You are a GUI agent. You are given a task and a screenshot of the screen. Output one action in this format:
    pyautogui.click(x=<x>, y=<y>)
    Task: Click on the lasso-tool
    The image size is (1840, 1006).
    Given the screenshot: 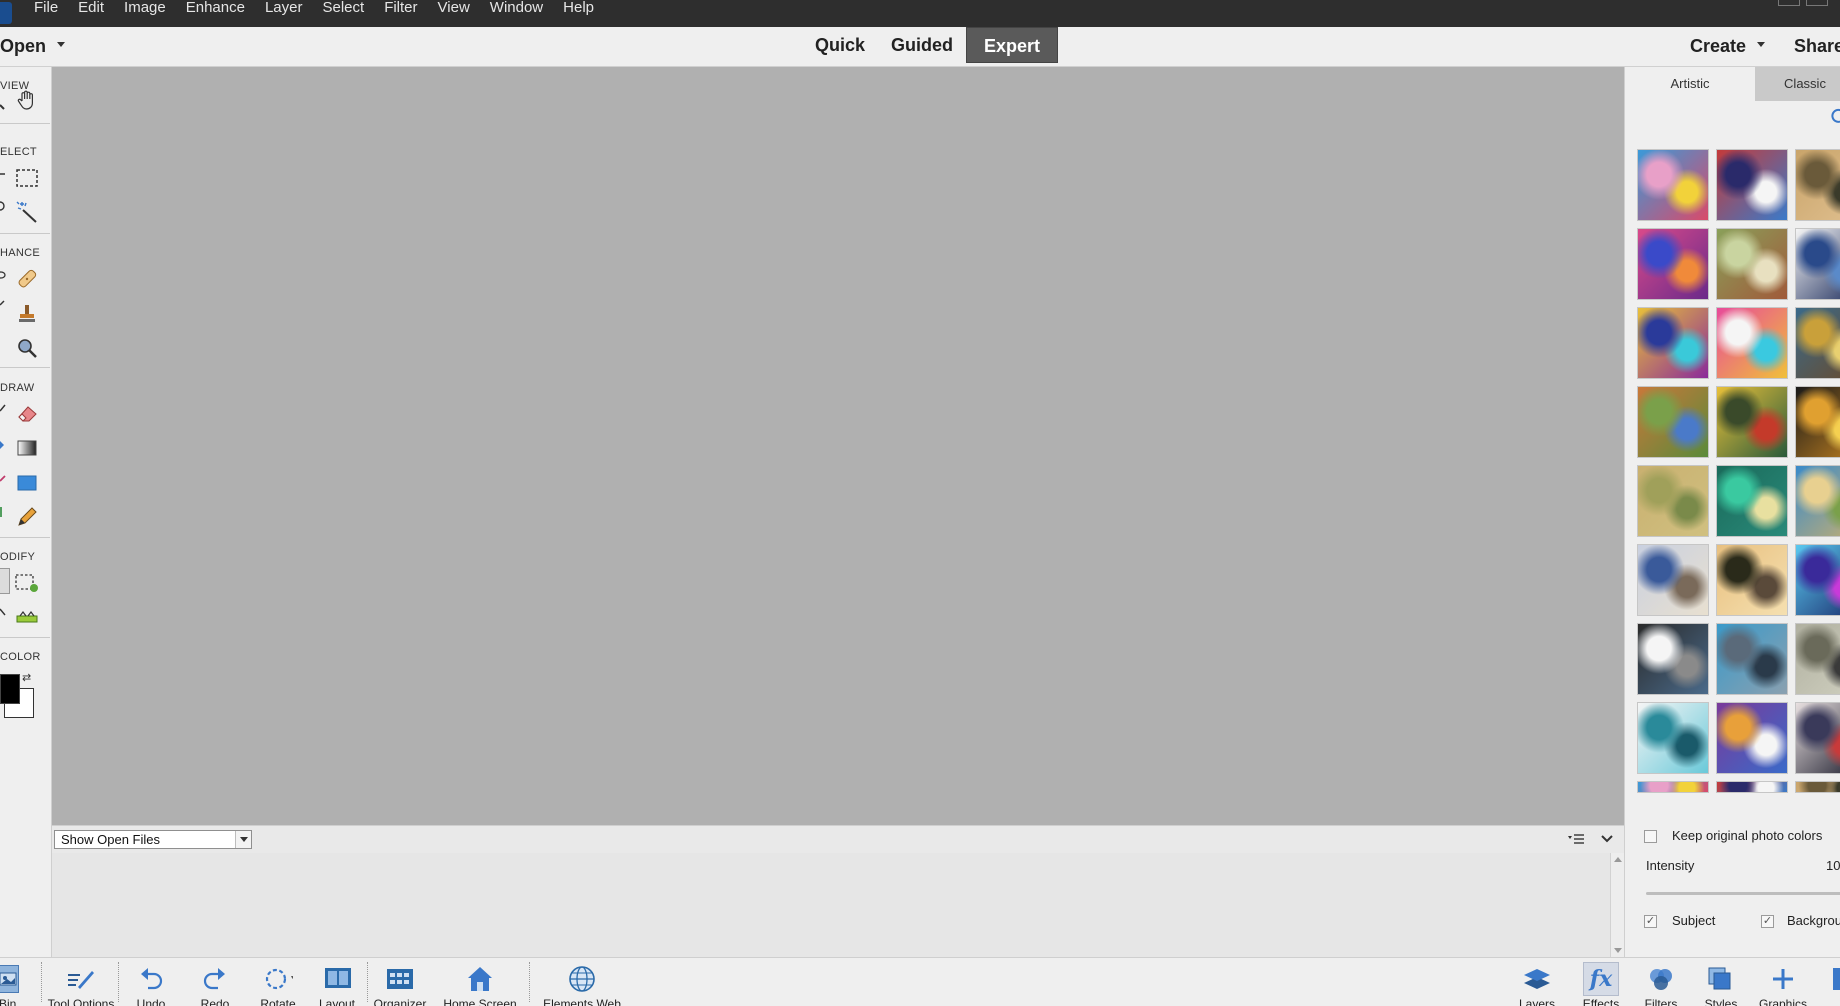 What is the action you would take?
    pyautogui.click(x=3, y=206)
    